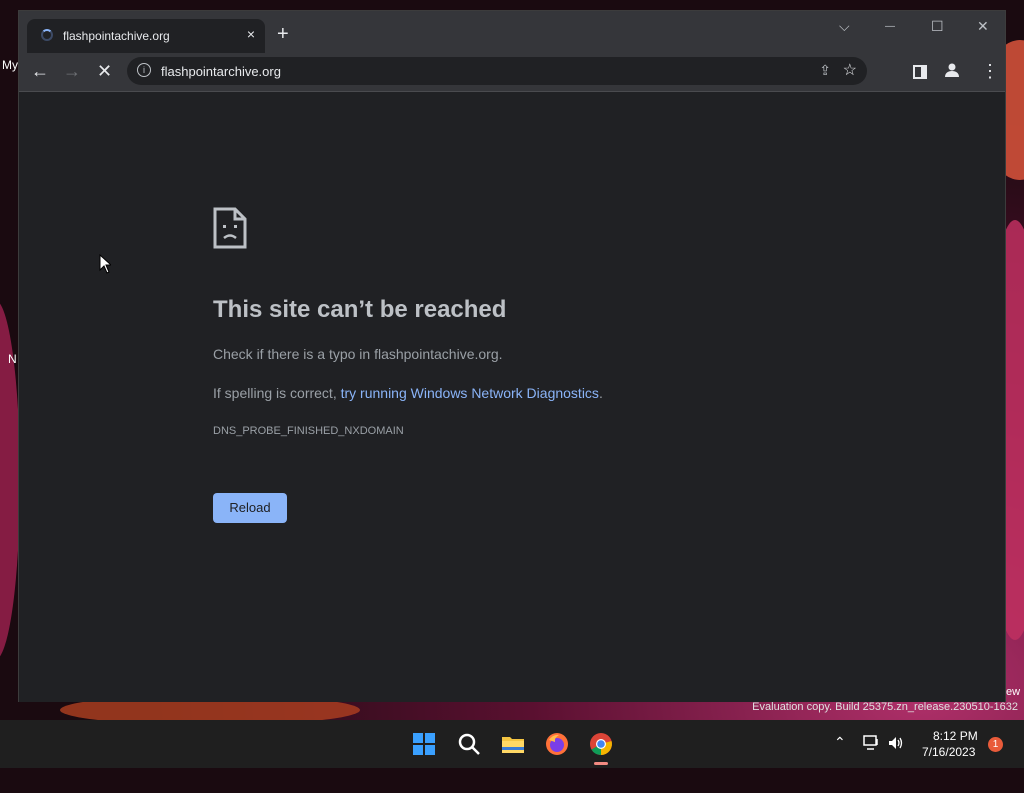 The image size is (1024, 793). What do you see at coordinates (277, 393) in the screenshot?
I see `diagnostics-prefix: If spelling is correct,` at bounding box center [277, 393].